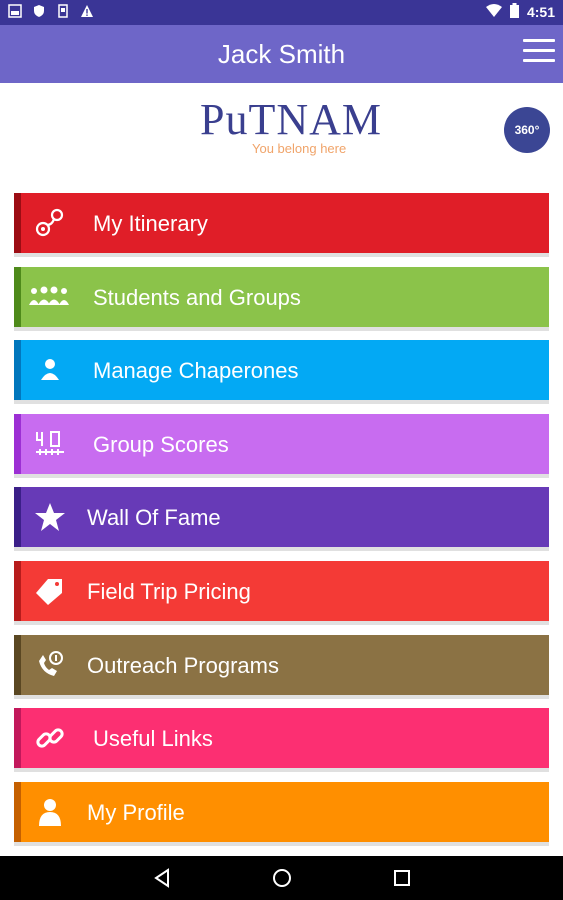  I want to click on menu-item-manage-chaperones: Manage Chaperones, so click(281, 370).